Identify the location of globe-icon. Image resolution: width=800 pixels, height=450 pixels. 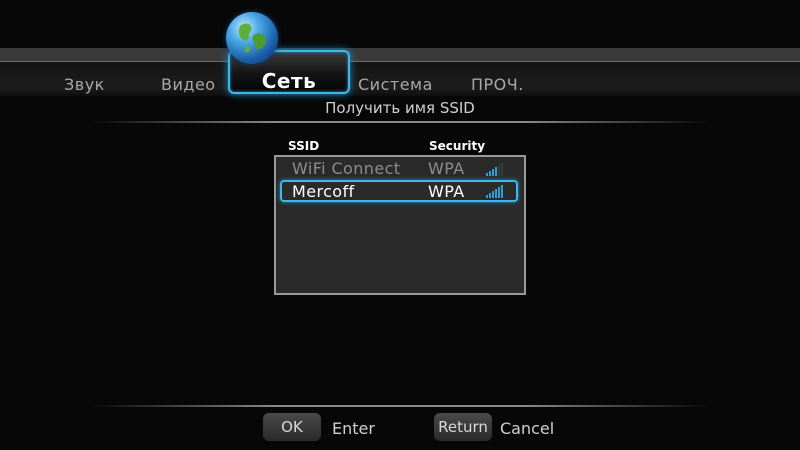
(252, 38).